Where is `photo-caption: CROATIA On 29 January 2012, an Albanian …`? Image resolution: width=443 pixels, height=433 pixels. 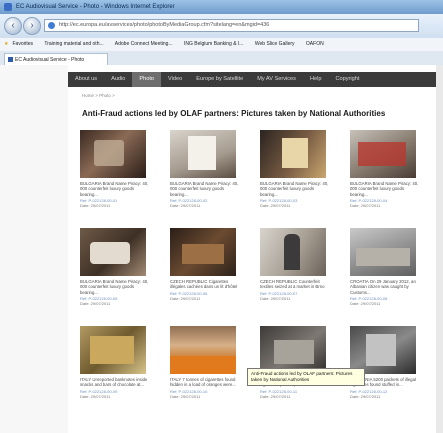
photo-caption: CROATIA On 29 January 2012, an Albanian … is located at coordinates (386, 287).